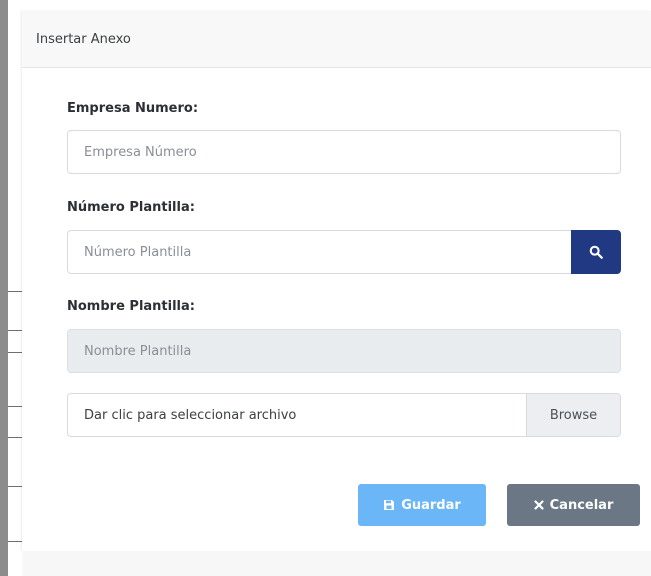 This screenshot has height=576, width=651. Describe the element at coordinates (4, 288) in the screenshot. I see `backdrop-scrollbar` at that location.